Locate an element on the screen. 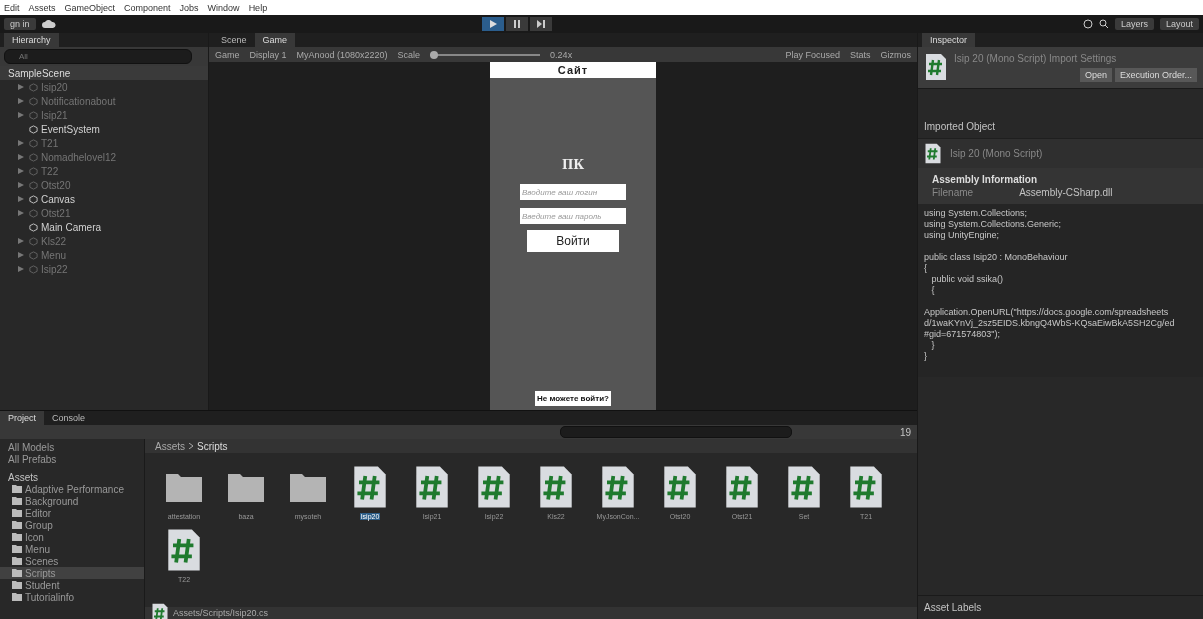 The width and height of the screenshot is (1203, 619). dropdown-button: Layout is located at coordinates (1179, 24).